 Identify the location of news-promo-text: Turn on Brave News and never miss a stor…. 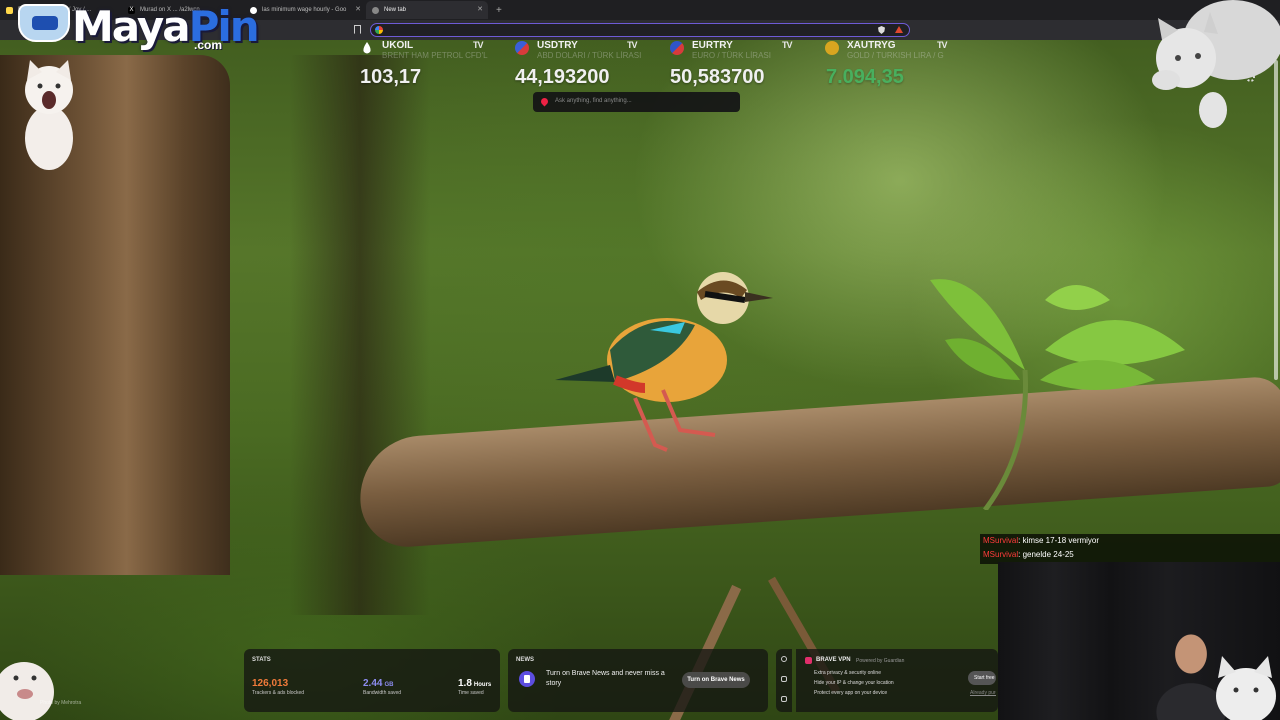
(605, 678).